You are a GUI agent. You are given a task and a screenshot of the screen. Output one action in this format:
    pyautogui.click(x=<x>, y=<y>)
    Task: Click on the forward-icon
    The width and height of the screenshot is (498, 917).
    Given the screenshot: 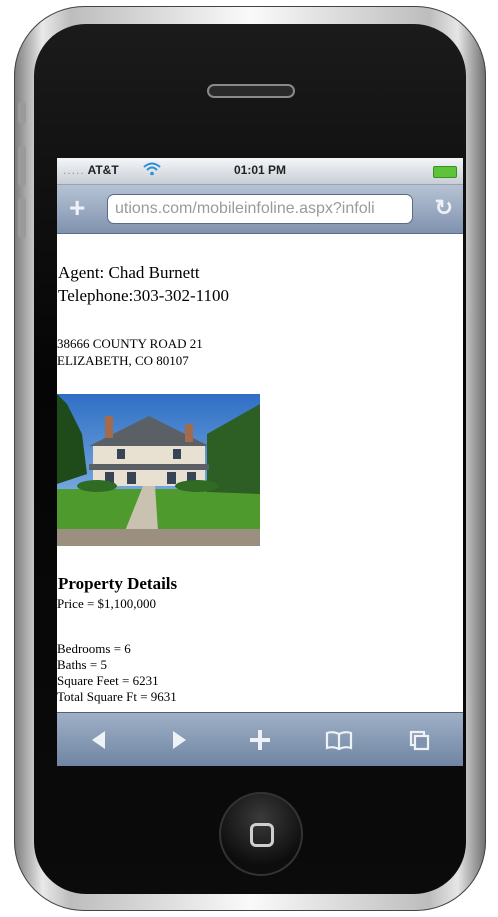 What is the action you would take?
    pyautogui.click(x=179, y=739)
    